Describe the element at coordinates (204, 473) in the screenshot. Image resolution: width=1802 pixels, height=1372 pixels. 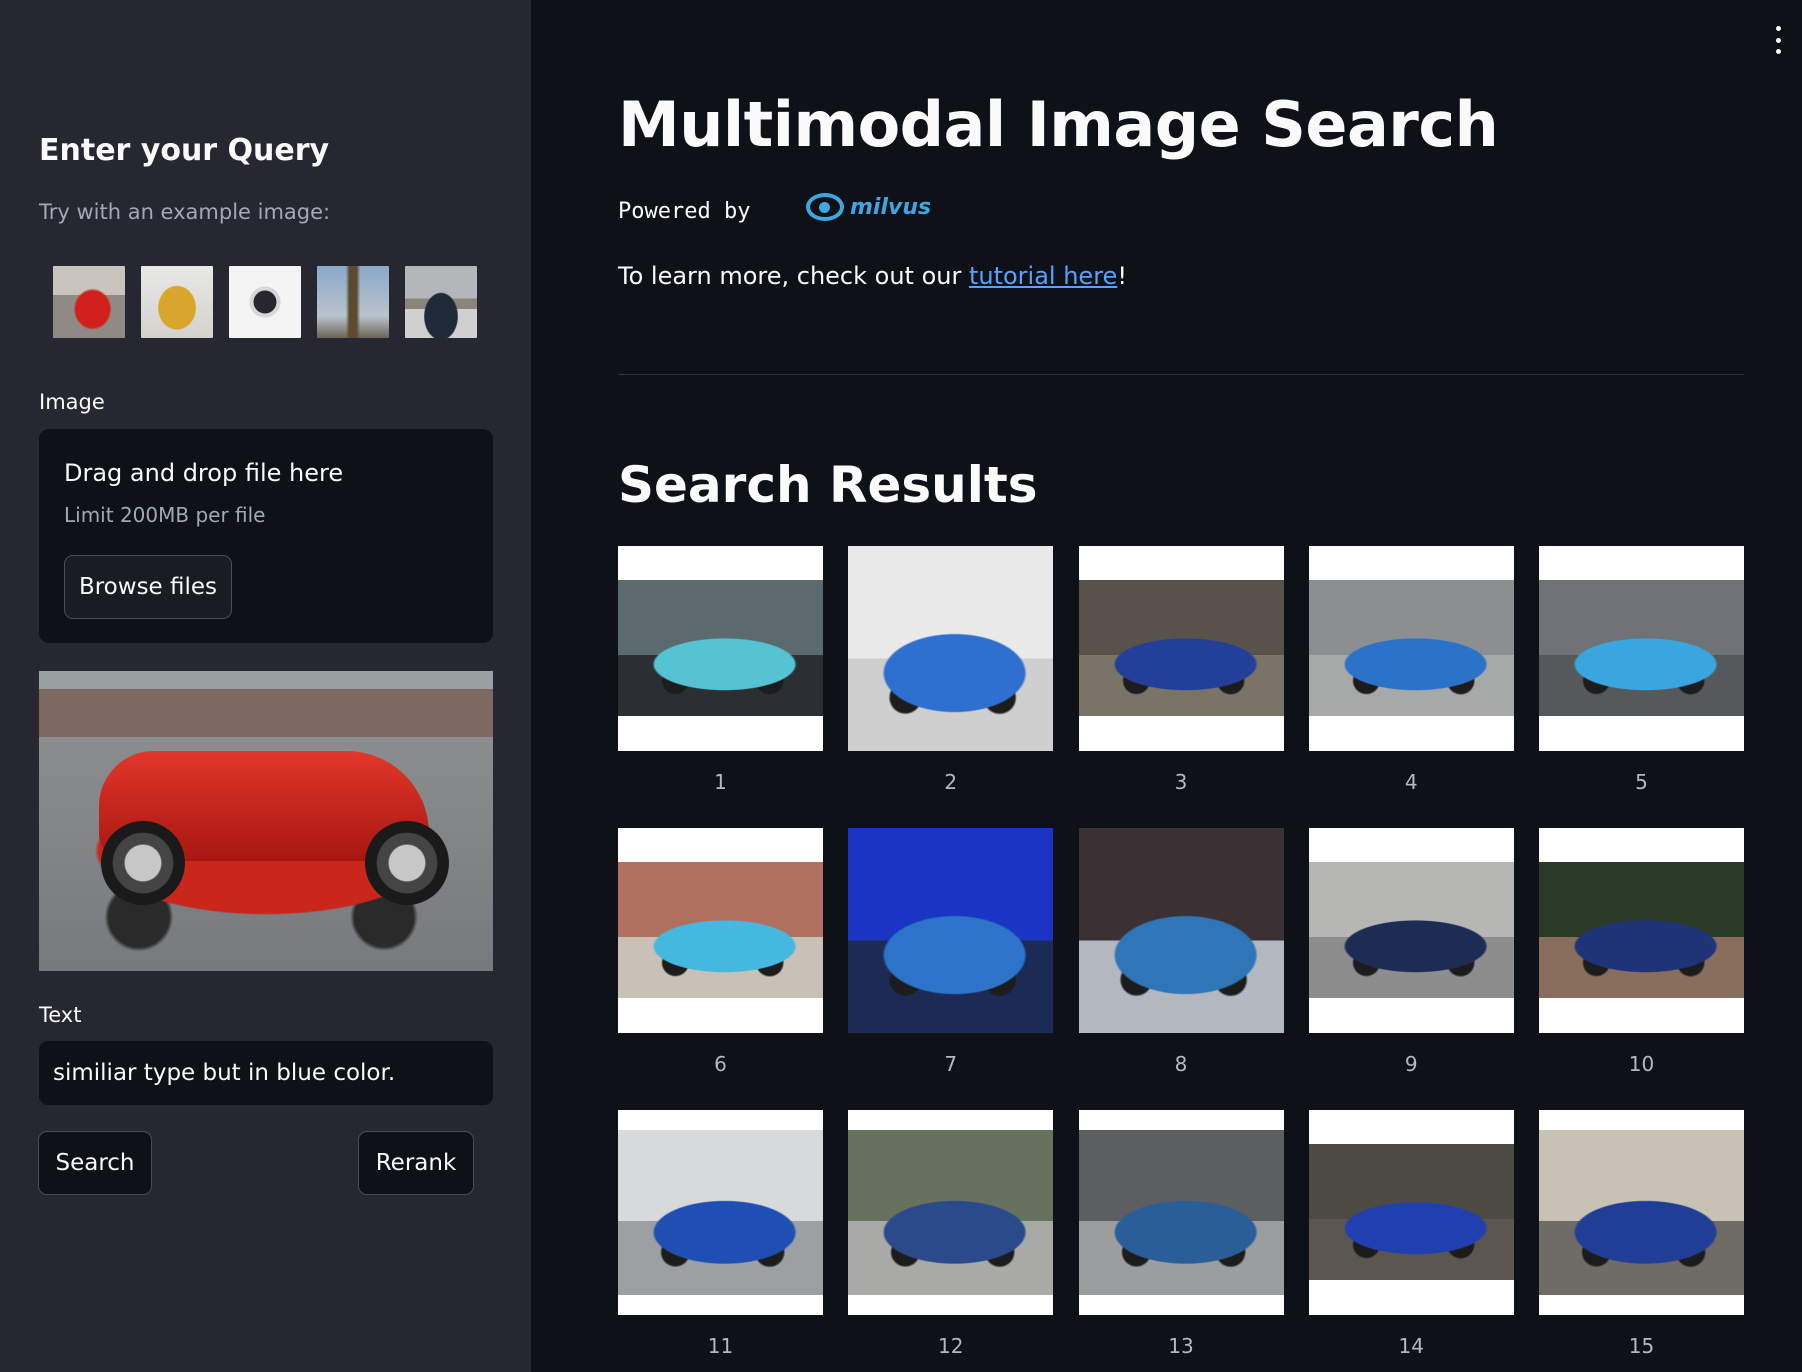
I see `dropzone-instruction: Drag and drop file here` at that location.